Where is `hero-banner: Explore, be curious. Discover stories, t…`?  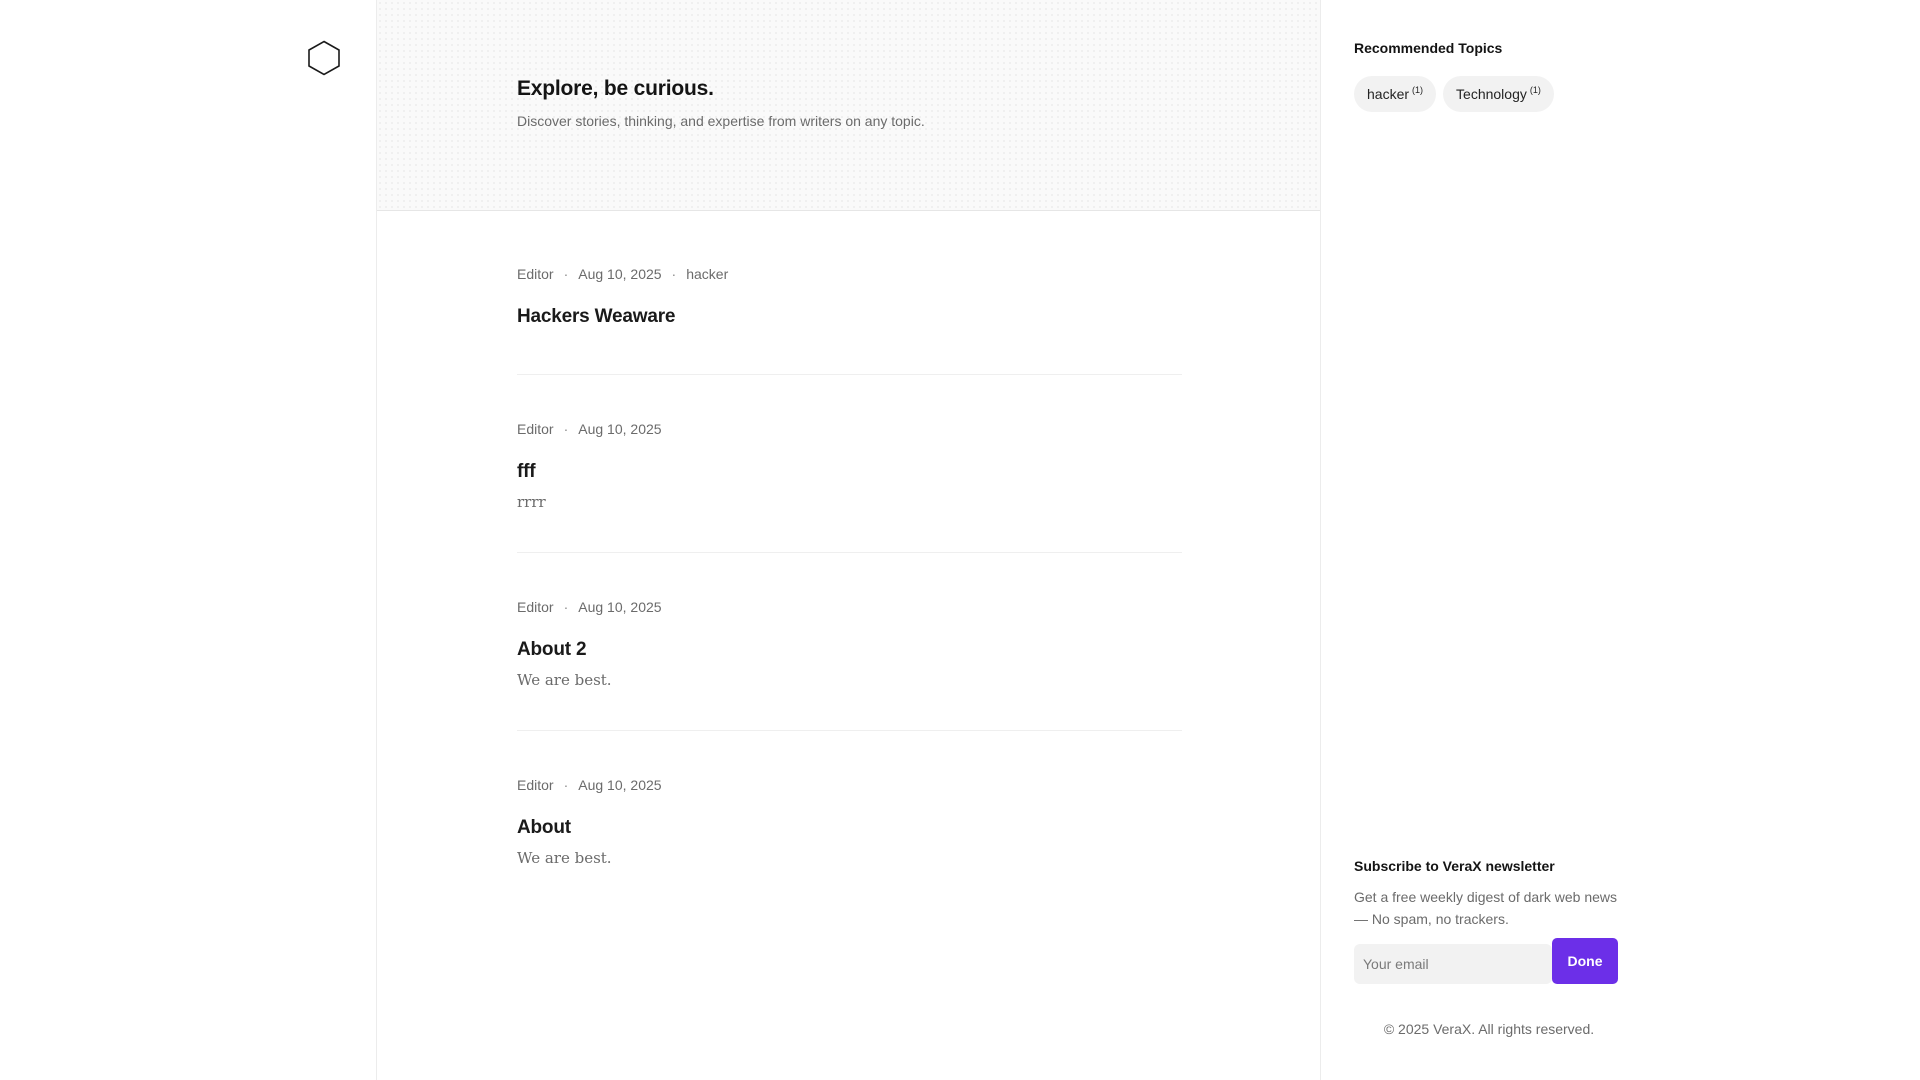 hero-banner: Explore, be curious. Discover stories, t… is located at coordinates (848, 105).